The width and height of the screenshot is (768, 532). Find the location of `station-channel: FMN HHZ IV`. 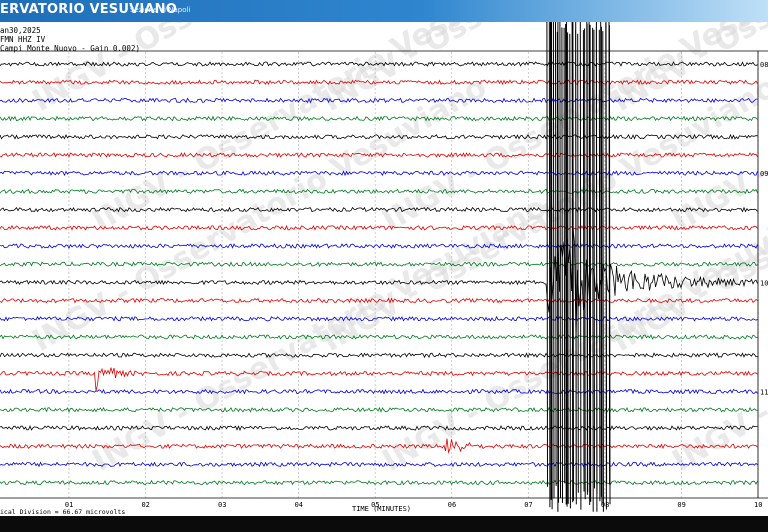

station-channel: FMN HHZ IV is located at coordinates (23, 39).